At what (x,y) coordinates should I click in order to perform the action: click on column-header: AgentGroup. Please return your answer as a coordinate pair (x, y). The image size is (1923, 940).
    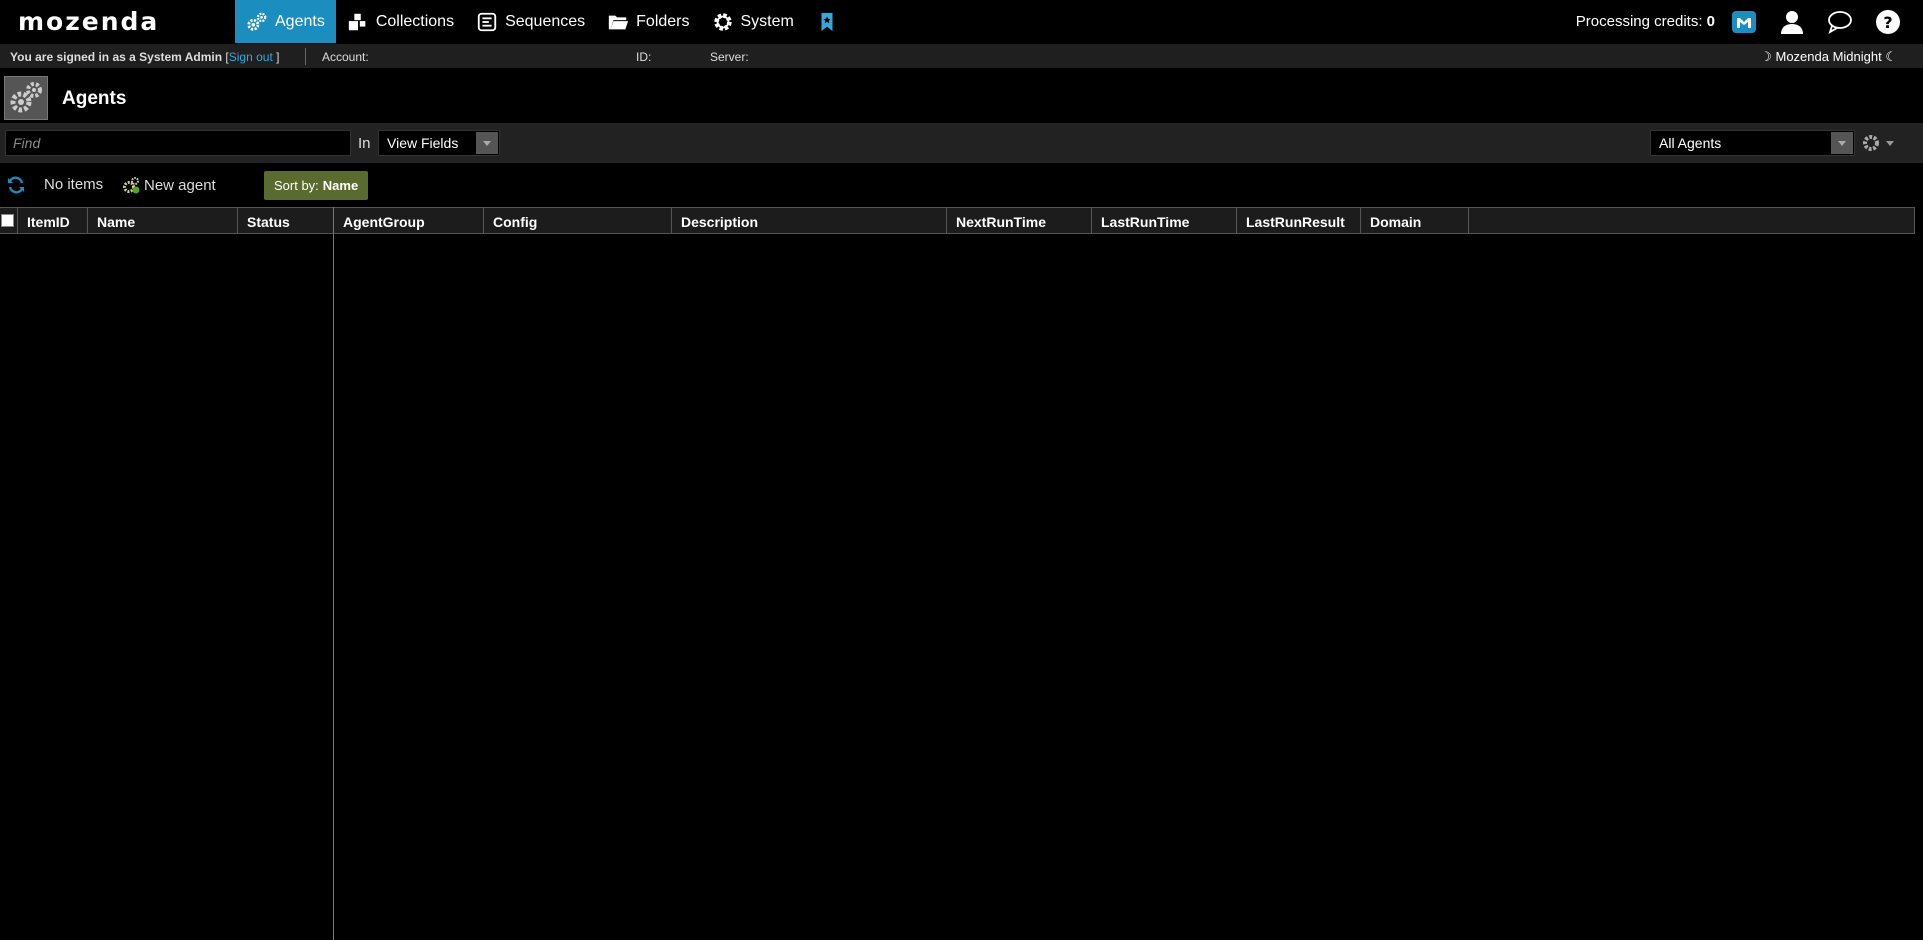
    Looking at the image, I should click on (409, 220).